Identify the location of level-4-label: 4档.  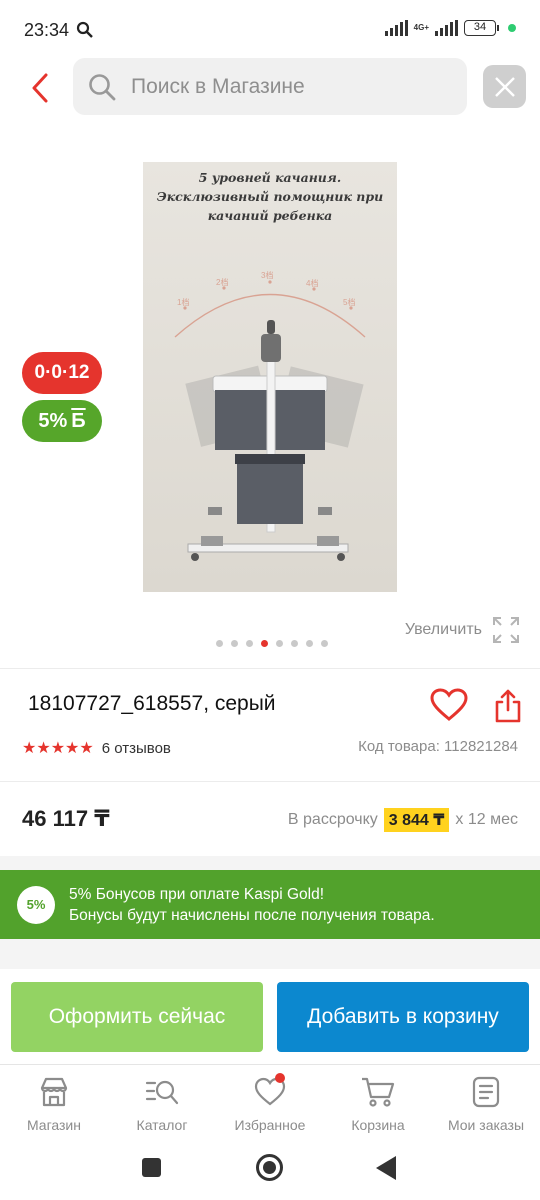
(312, 283).